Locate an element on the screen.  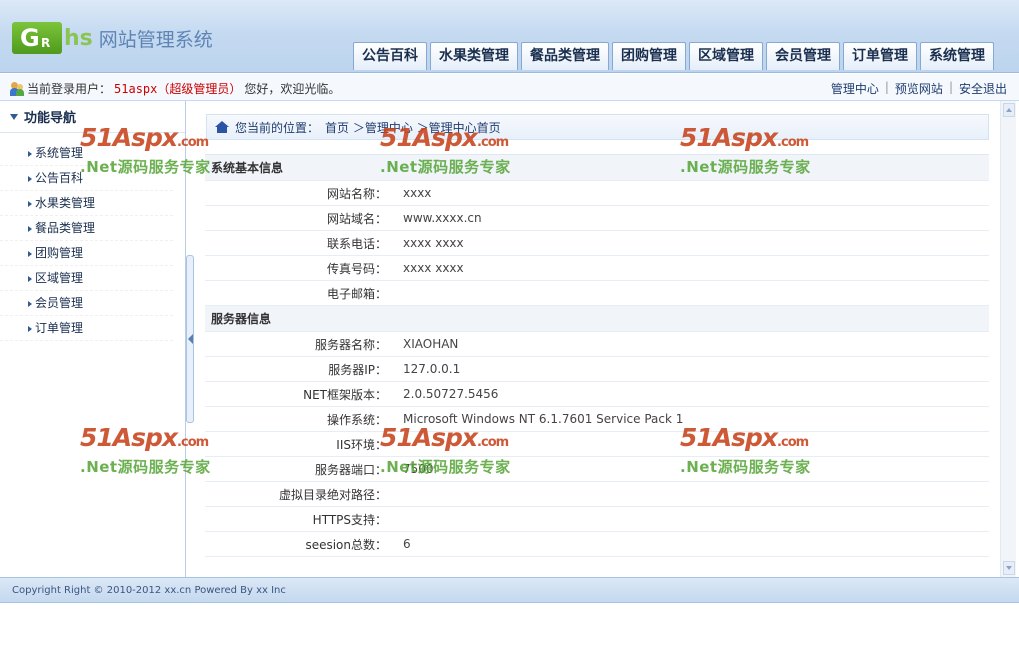
field-label: 电子邮箱： is located at coordinates (298, 293).